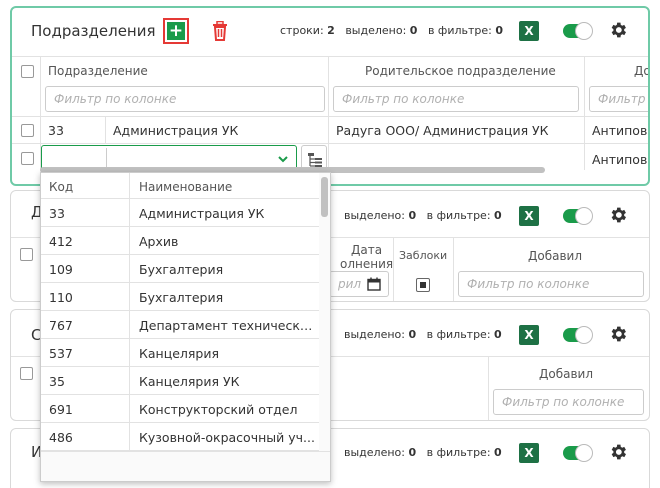 Image resolution: width=660 pixels, height=488 pixels. I want to click on plus-icon: +, so click(176, 31).